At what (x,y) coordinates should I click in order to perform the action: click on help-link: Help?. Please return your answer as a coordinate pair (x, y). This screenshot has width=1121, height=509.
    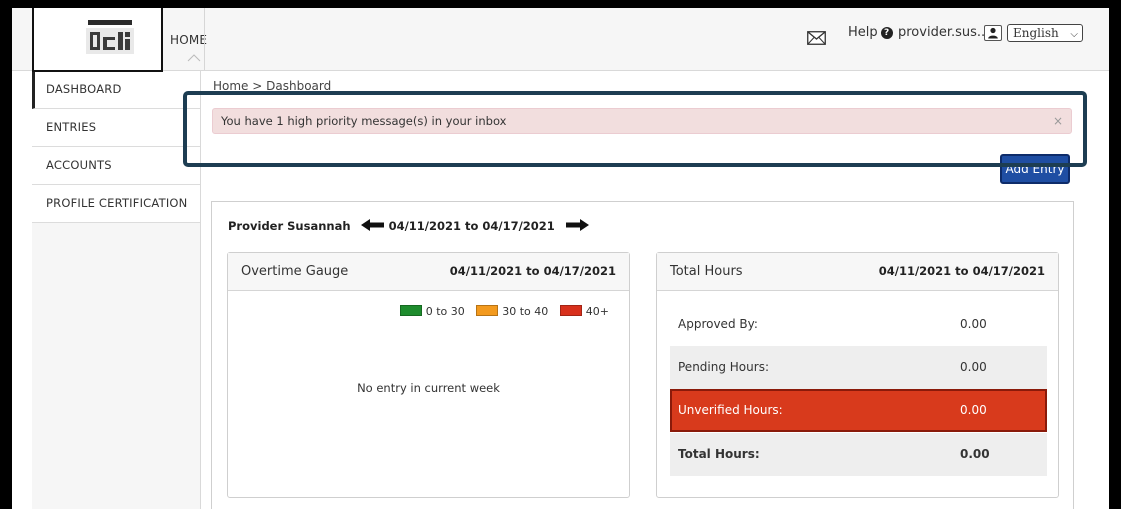
    Looking at the image, I should click on (870, 32).